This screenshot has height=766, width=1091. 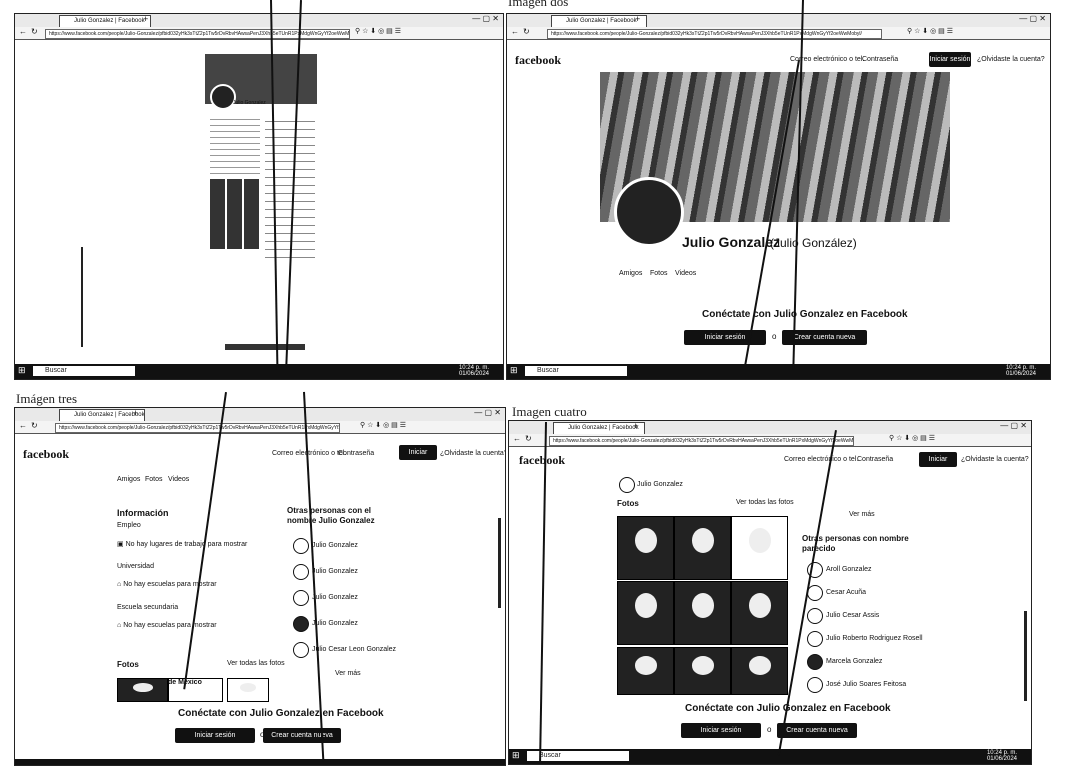 What do you see at coordinates (854, 661) in the screenshot?
I see `person-link: Marcela Gonzalez` at bounding box center [854, 661].